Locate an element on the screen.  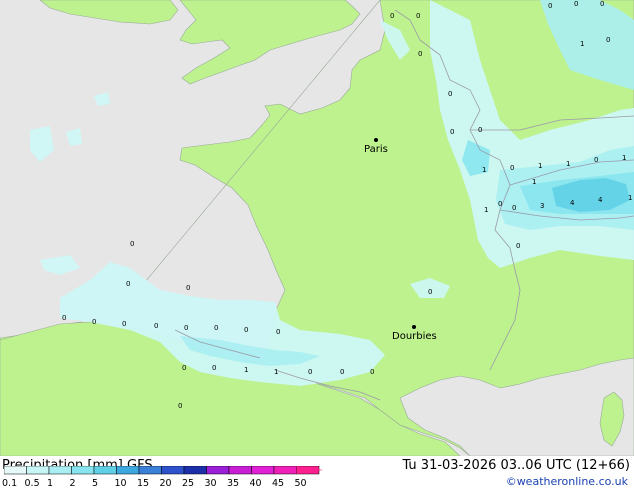
precip-color-scale is located at coordinates (163, 470).